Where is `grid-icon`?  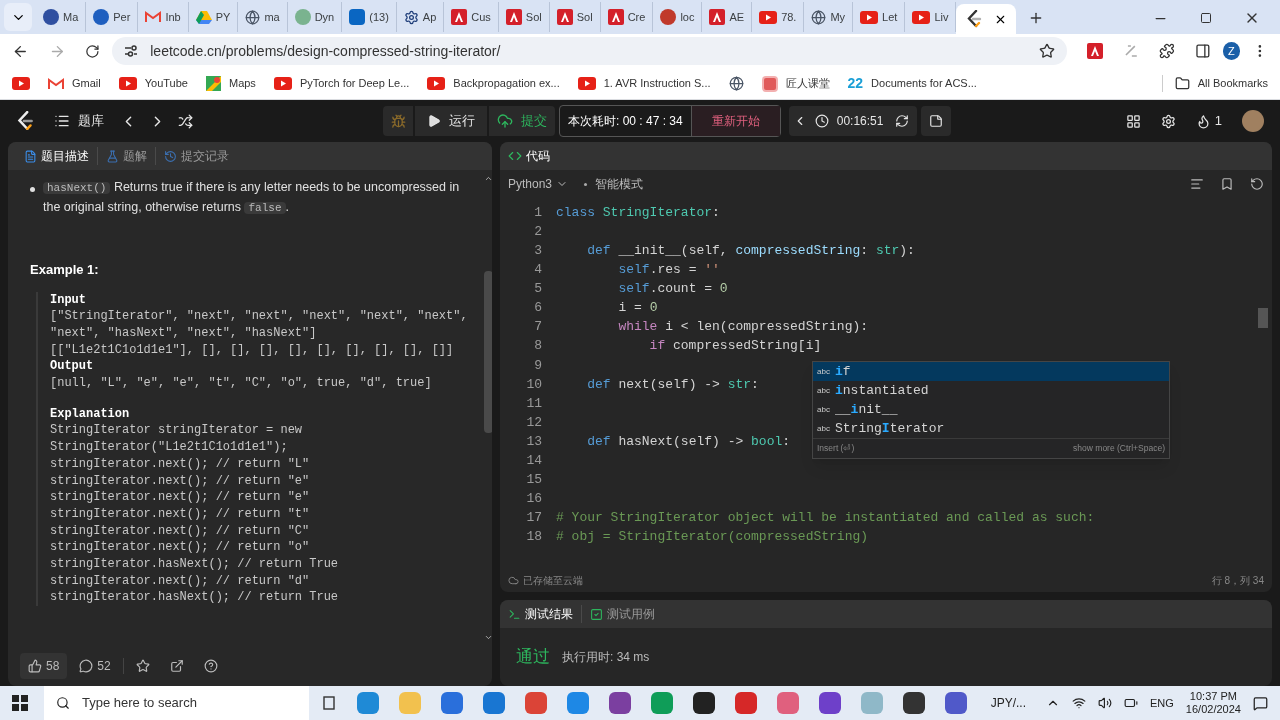
grid-icon is located at coordinates (1133, 121).